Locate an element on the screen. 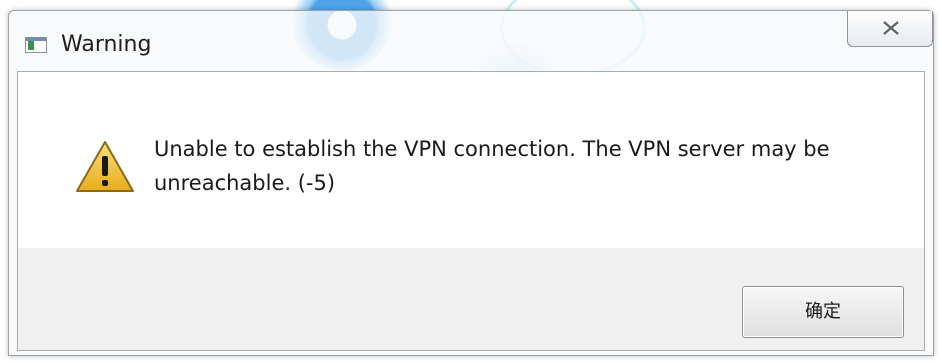 This screenshot has height=363, width=942. dialog-title: Warning is located at coordinates (106, 44).